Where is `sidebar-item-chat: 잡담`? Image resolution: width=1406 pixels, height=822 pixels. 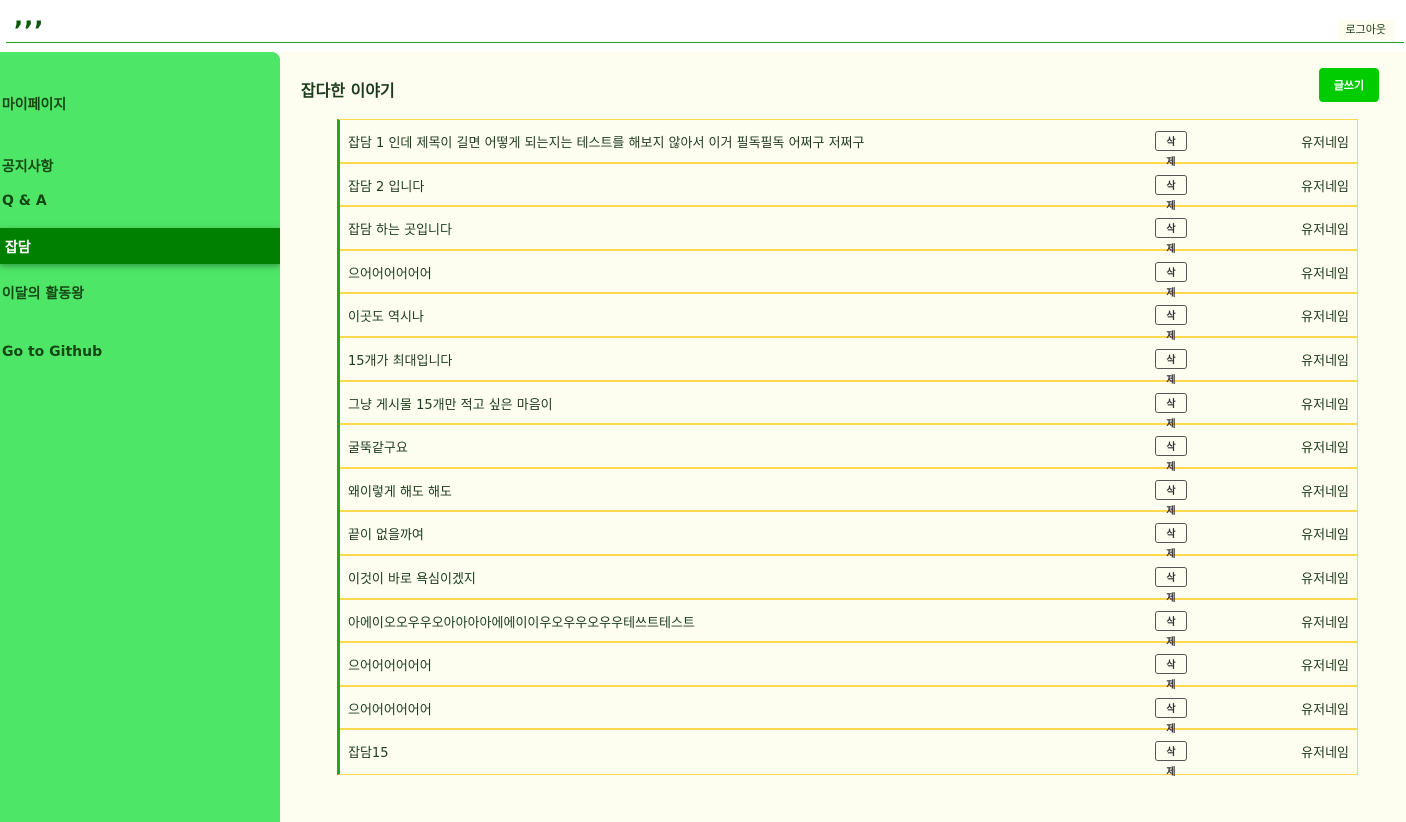
sidebar-item-chat: 잡담 is located at coordinates (140, 246).